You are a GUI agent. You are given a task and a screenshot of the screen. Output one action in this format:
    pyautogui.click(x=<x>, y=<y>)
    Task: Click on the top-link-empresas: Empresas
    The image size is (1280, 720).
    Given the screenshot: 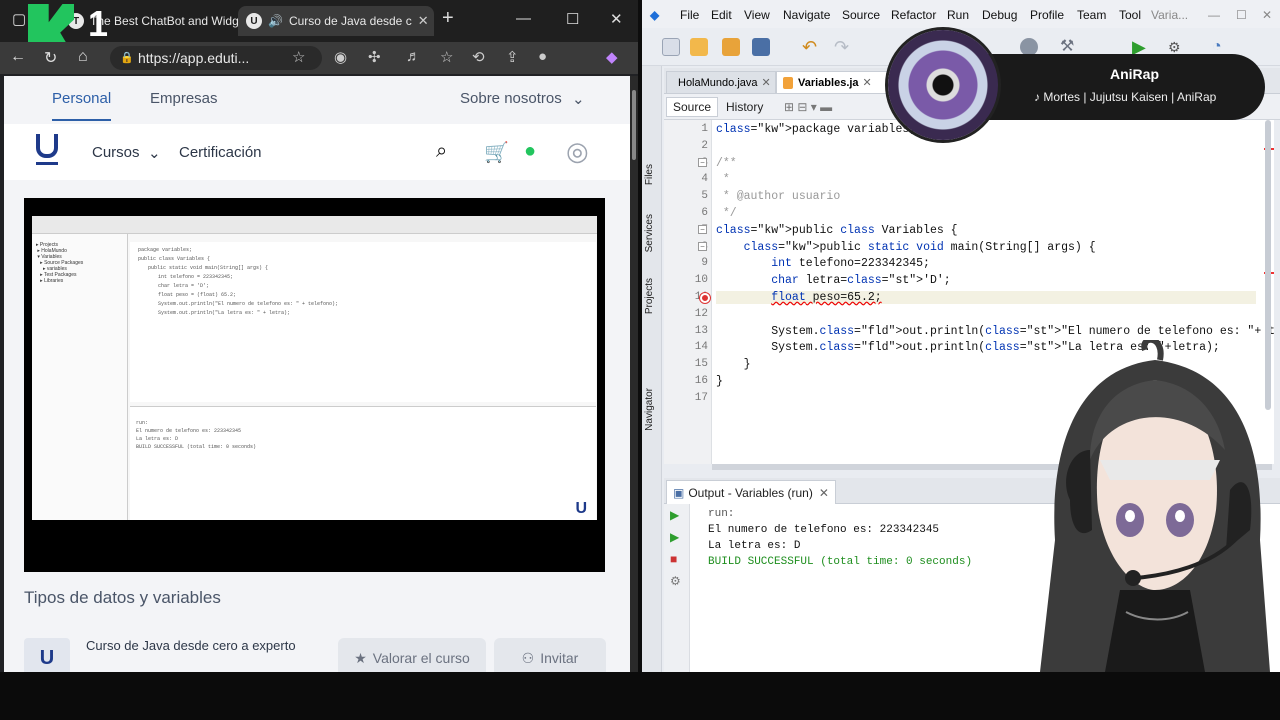 What is the action you would take?
    pyautogui.click(x=184, y=98)
    